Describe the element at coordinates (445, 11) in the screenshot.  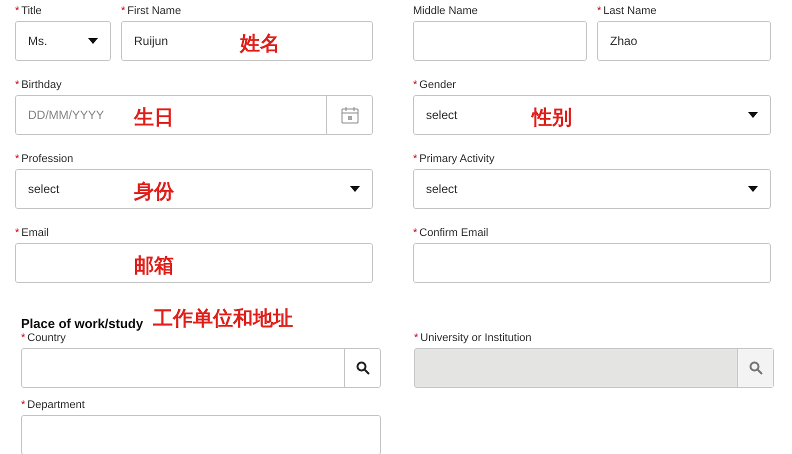
I see `field-label: Middle Name` at that location.